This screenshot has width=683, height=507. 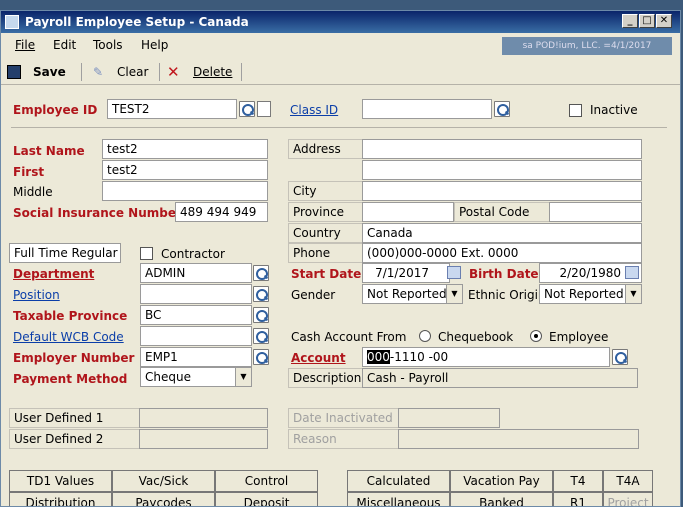 What do you see at coordinates (425, 336) in the screenshot?
I see `chequebook-radio` at bounding box center [425, 336].